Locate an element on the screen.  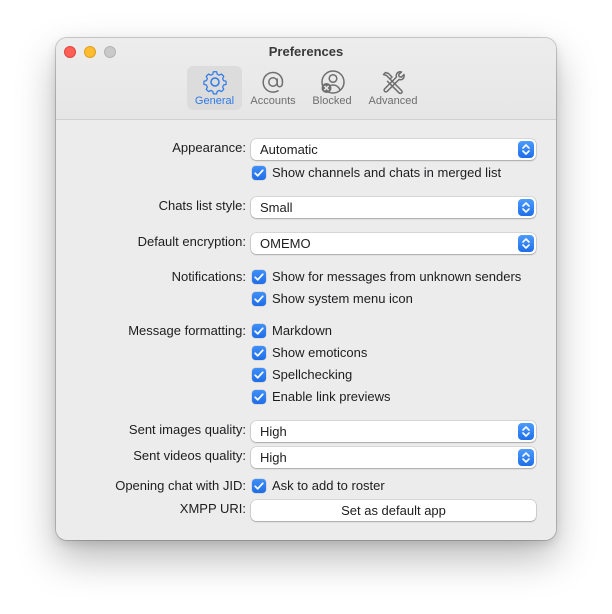
link-previews-label: Enable link previews is located at coordinates (331, 396).